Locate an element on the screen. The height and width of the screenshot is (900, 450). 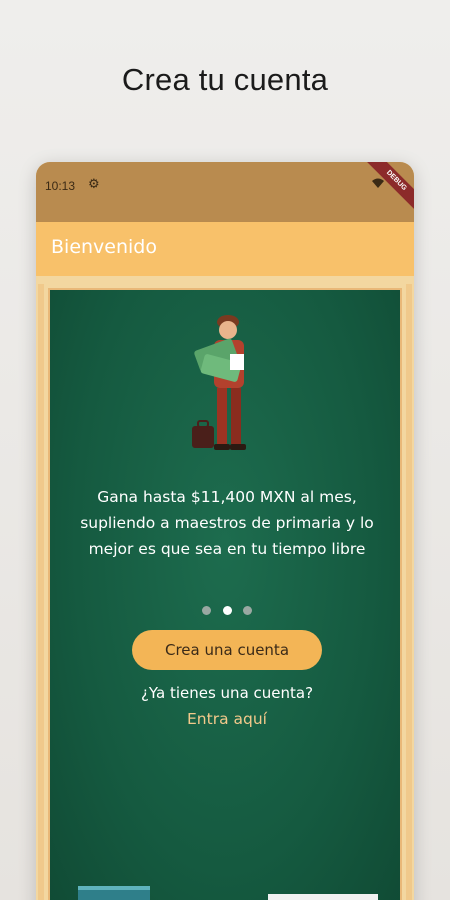
page-headline: Crea tu cuenta is located at coordinates (225, 79).